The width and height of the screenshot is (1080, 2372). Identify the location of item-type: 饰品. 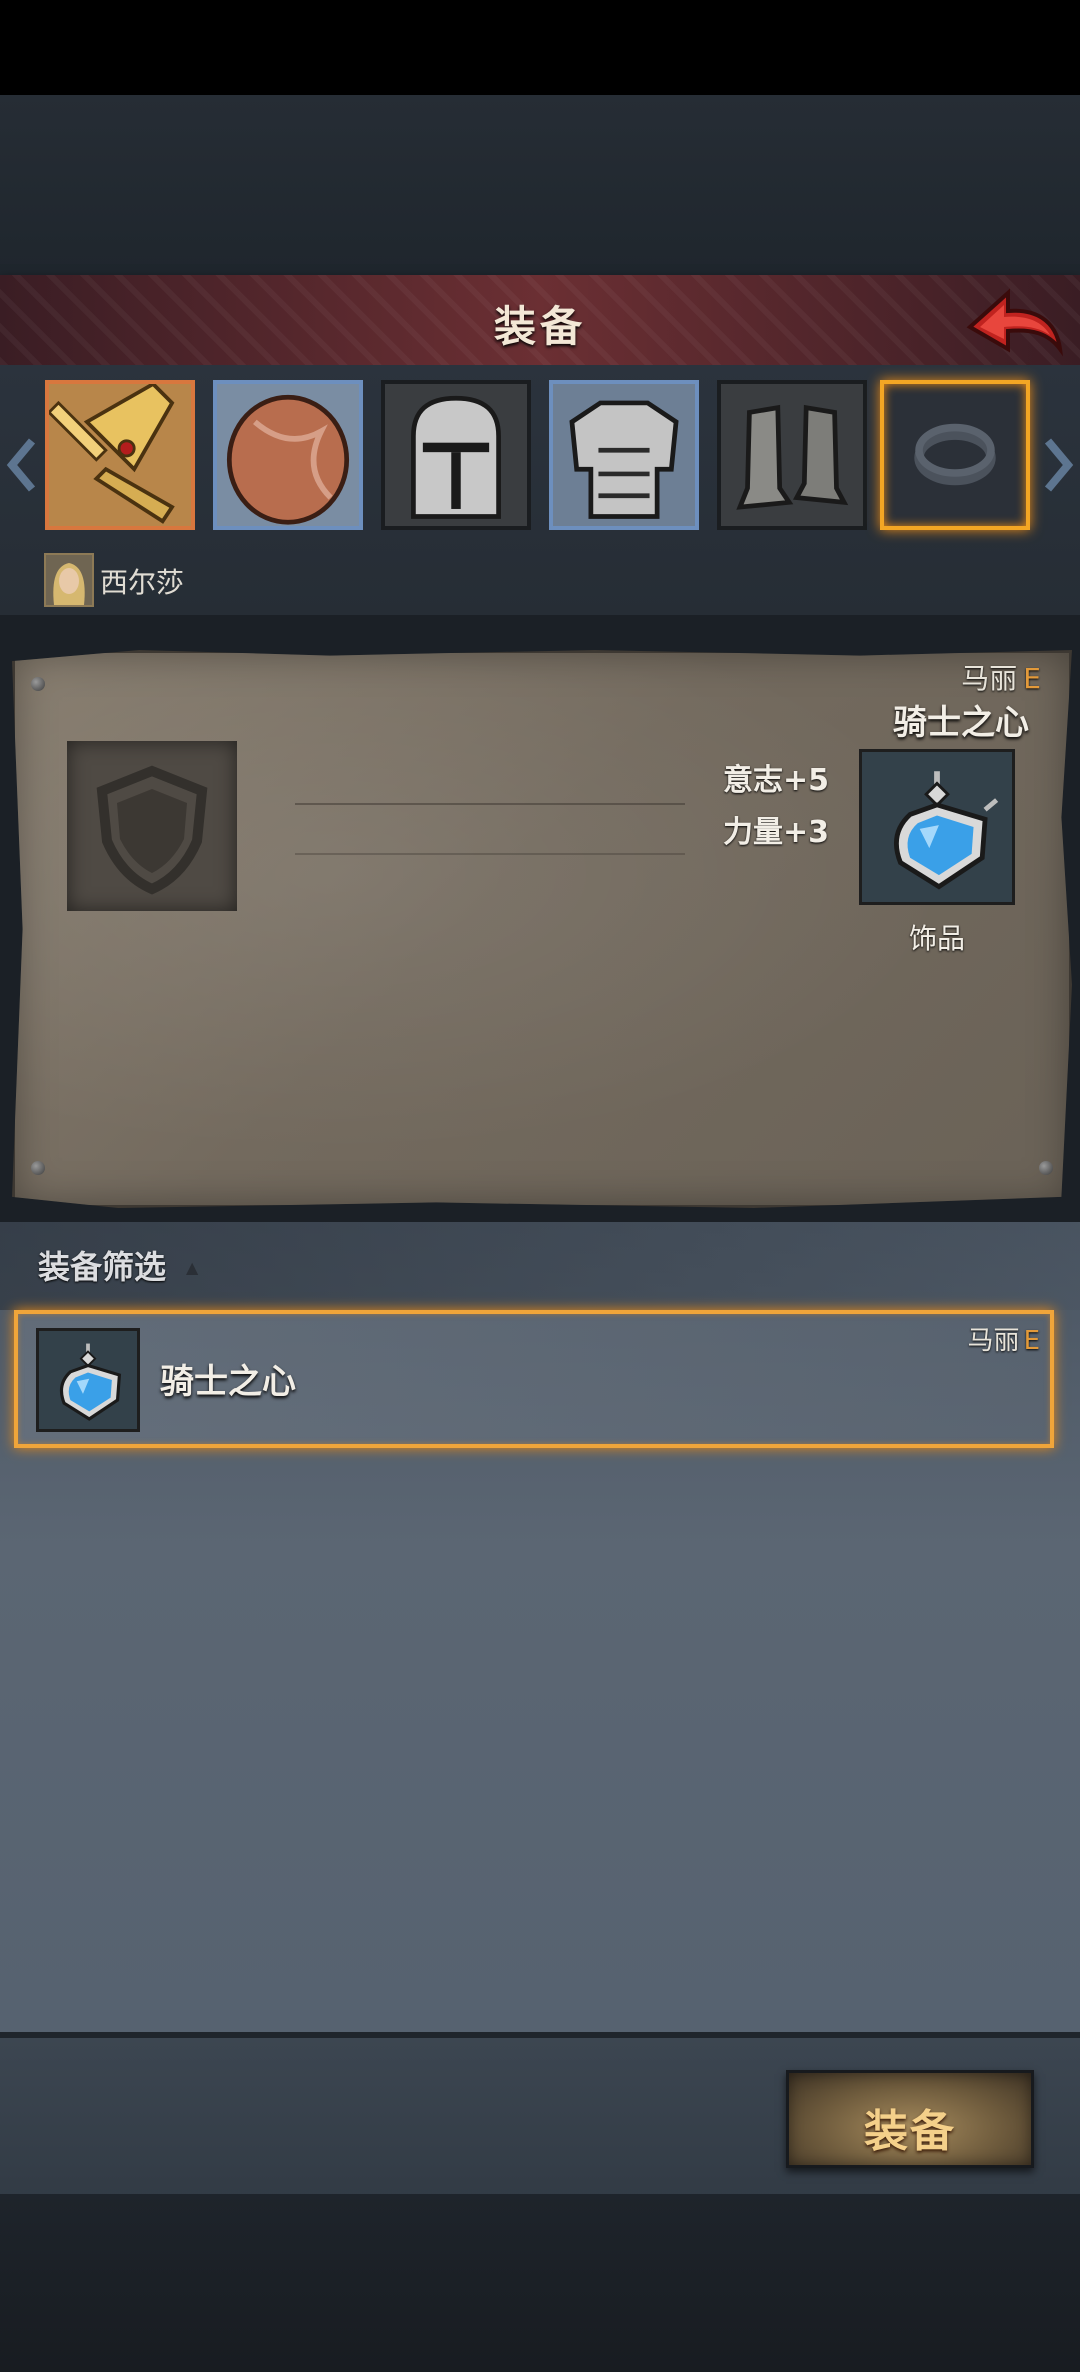
(936, 938).